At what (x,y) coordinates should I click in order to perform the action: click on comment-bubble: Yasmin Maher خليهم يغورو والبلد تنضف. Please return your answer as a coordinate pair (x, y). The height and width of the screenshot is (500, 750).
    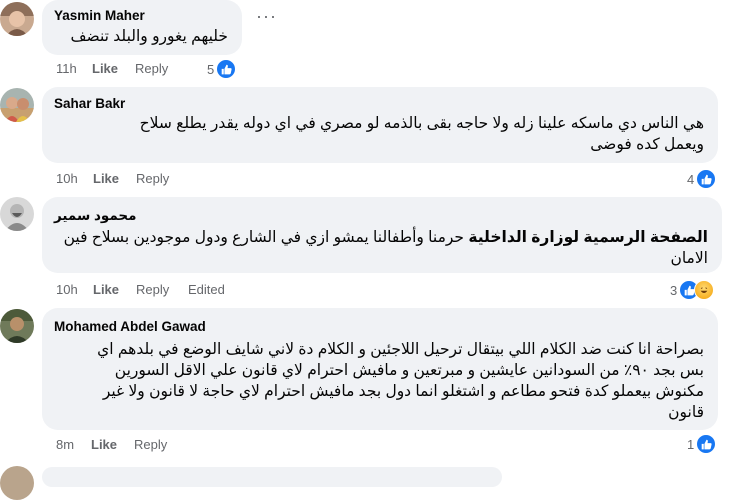
    Looking at the image, I should click on (142, 27).